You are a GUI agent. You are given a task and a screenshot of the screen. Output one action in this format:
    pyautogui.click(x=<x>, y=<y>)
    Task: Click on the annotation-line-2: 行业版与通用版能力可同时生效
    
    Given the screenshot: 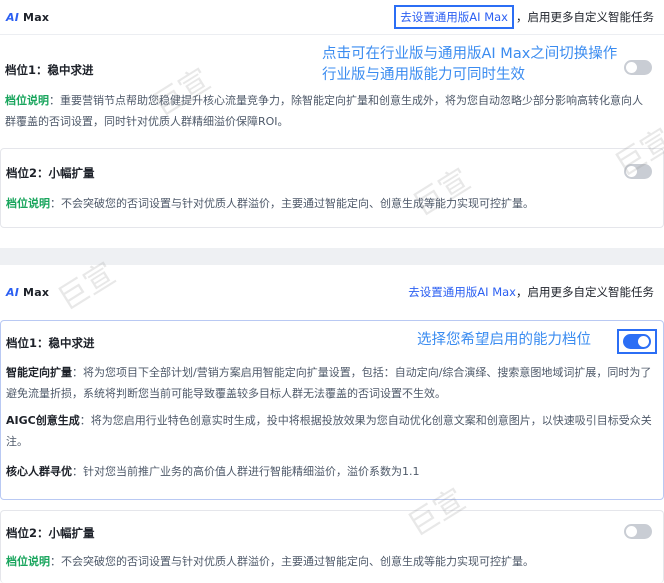 What is the action you would take?
    pyautogui.click(x=423, y=75)
    